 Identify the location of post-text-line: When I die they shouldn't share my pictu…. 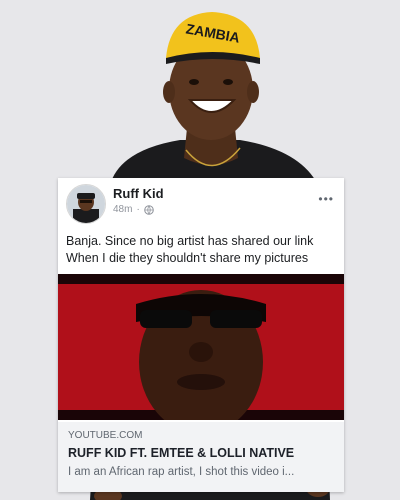
(187, 258).